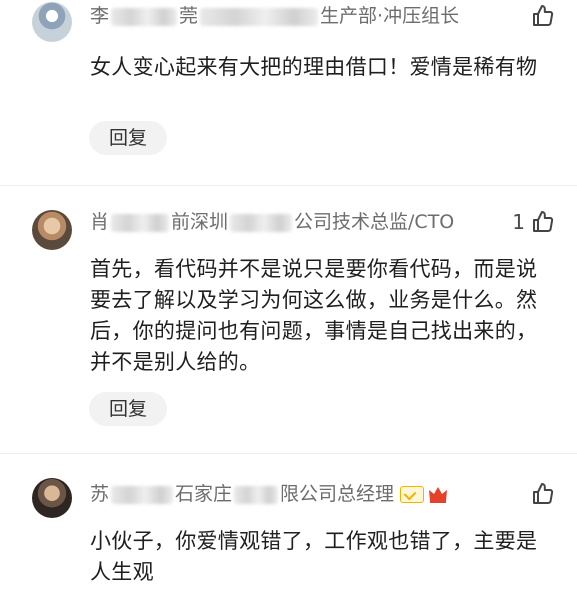  What do you see at coordinates (99, 494) in the screenshot?
I see `author-name: 苏` at bounding box center [99, 494].